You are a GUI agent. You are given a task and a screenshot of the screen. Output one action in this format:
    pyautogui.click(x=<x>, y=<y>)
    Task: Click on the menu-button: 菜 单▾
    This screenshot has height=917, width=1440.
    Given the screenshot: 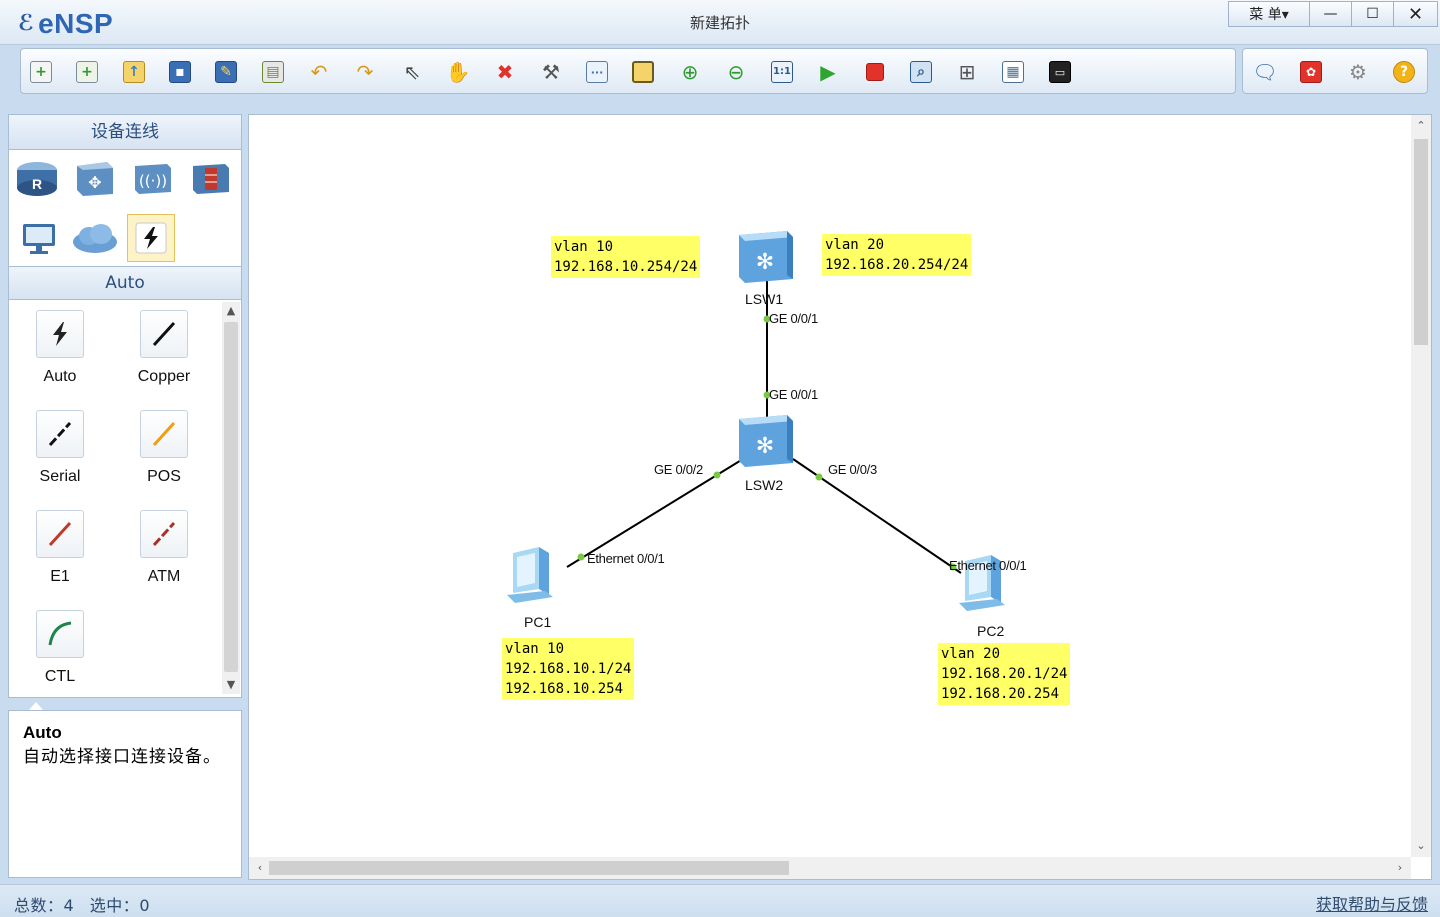 What is the action you would take?
    pyautogui.click(x=1269, y=14)
    